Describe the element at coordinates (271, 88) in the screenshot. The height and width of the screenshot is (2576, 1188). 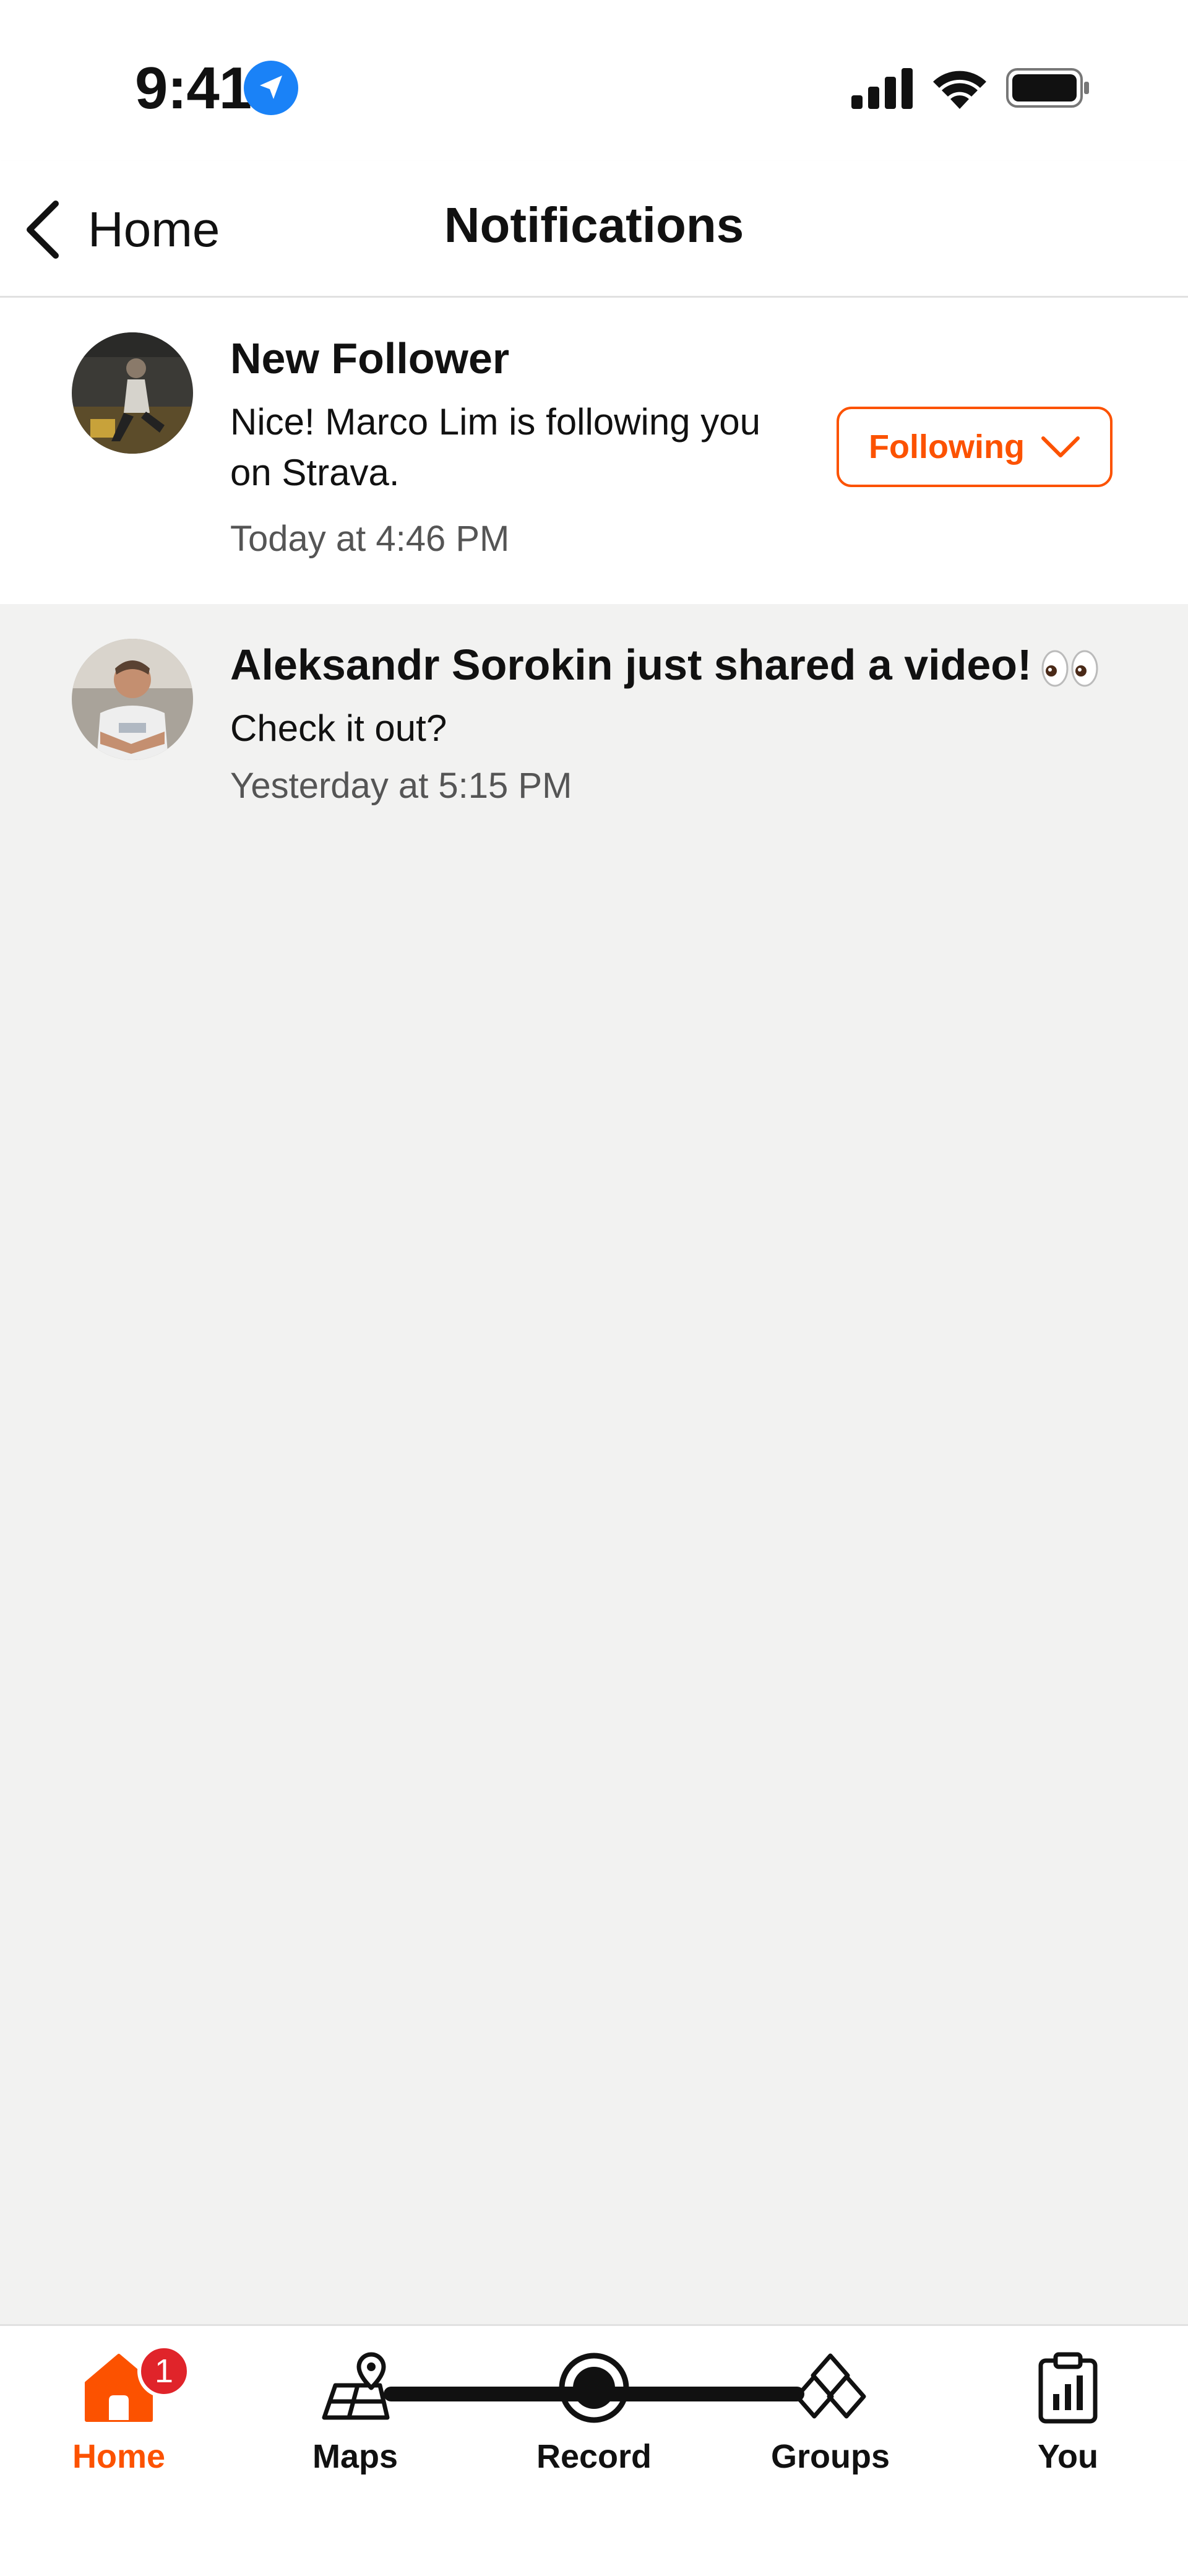
I see `location-arrow-icon` at that location.